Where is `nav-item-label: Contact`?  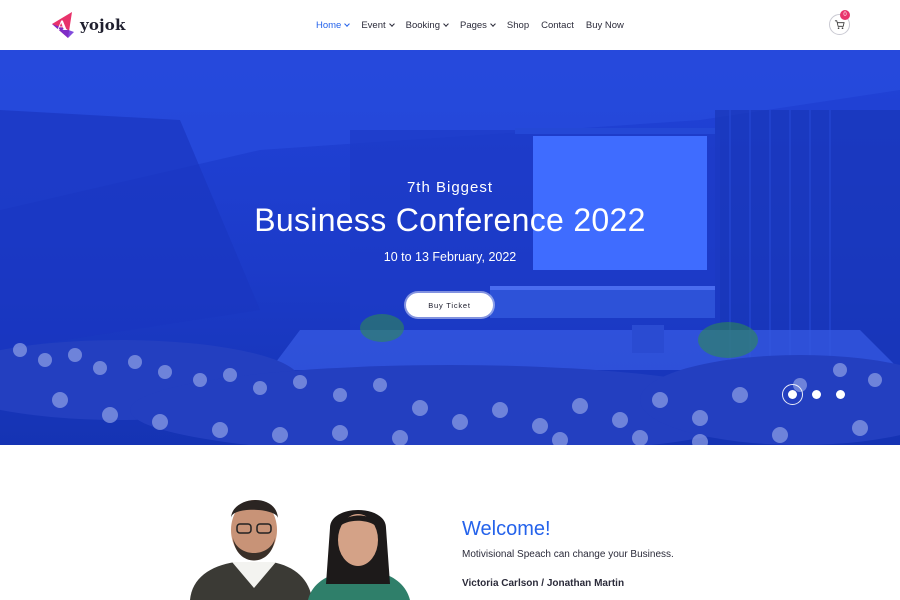 nav-item-label: Contact is located at coordinates (557, 25).